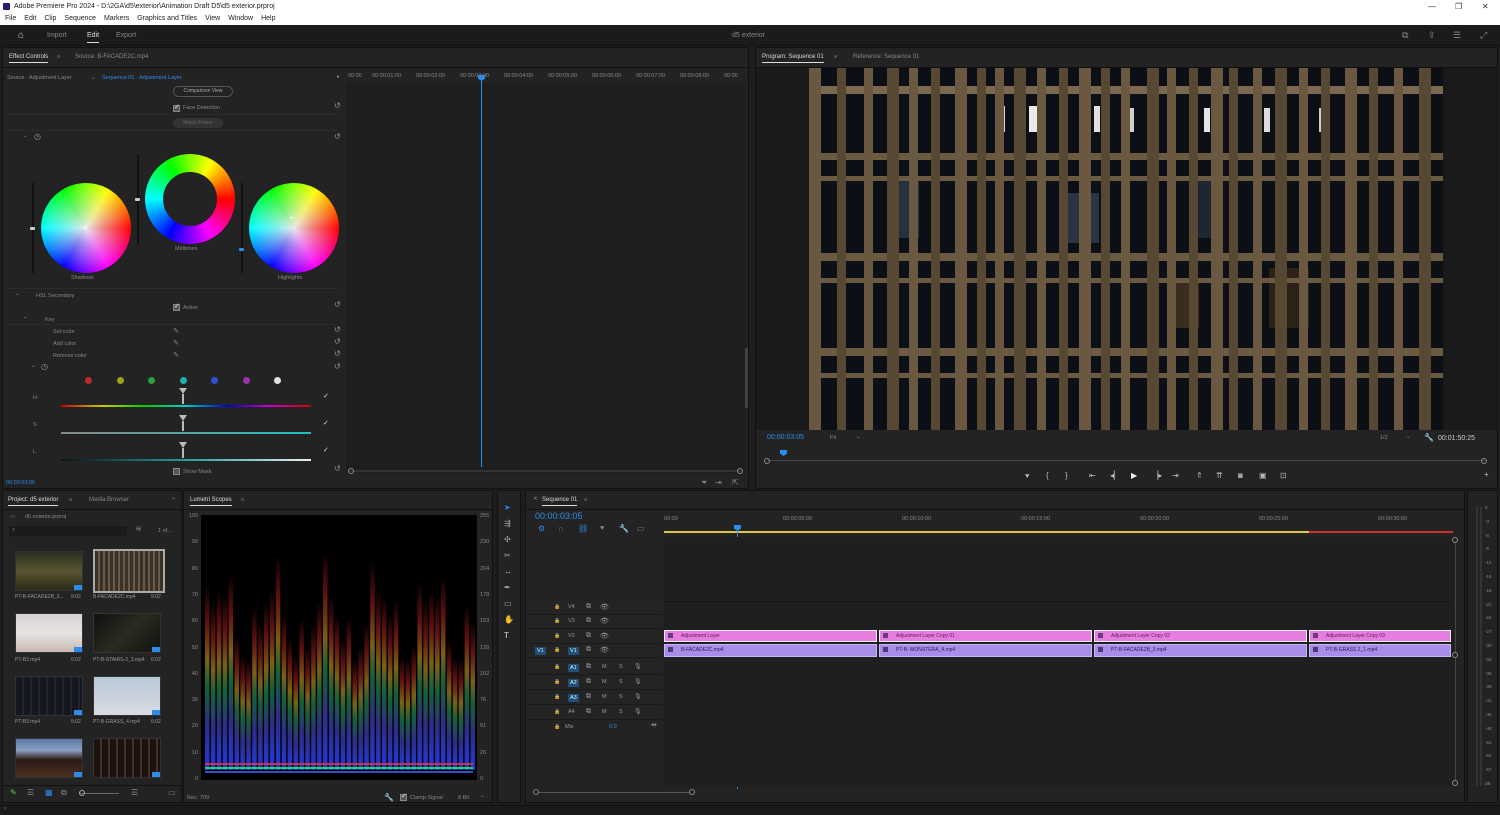 Image resolution: width=1500 pixels, height=815 pixels. What do you see at coordinates (546, 278) in the screenshot?
I see `effect-timeline-area` at bounding box center [546, 278].